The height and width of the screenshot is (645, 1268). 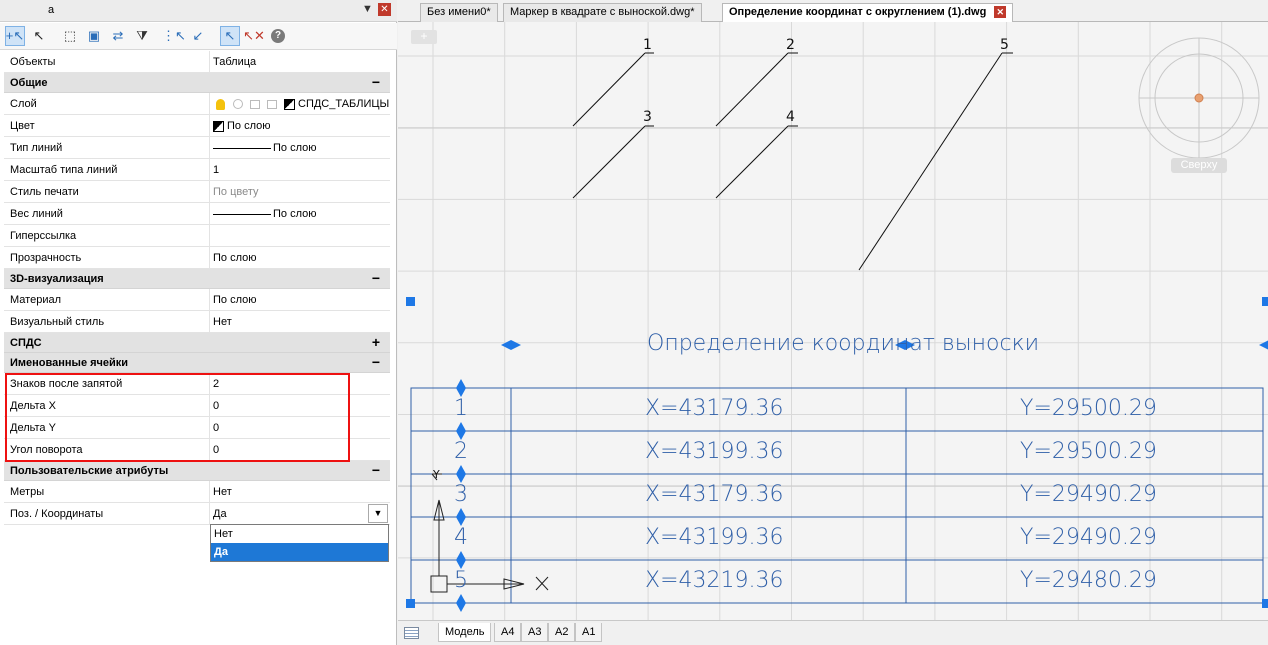 What do you see at coordinates (411, 633) in the screenshot?
I see `layout-list-icon` at bounding box center [411, 633].